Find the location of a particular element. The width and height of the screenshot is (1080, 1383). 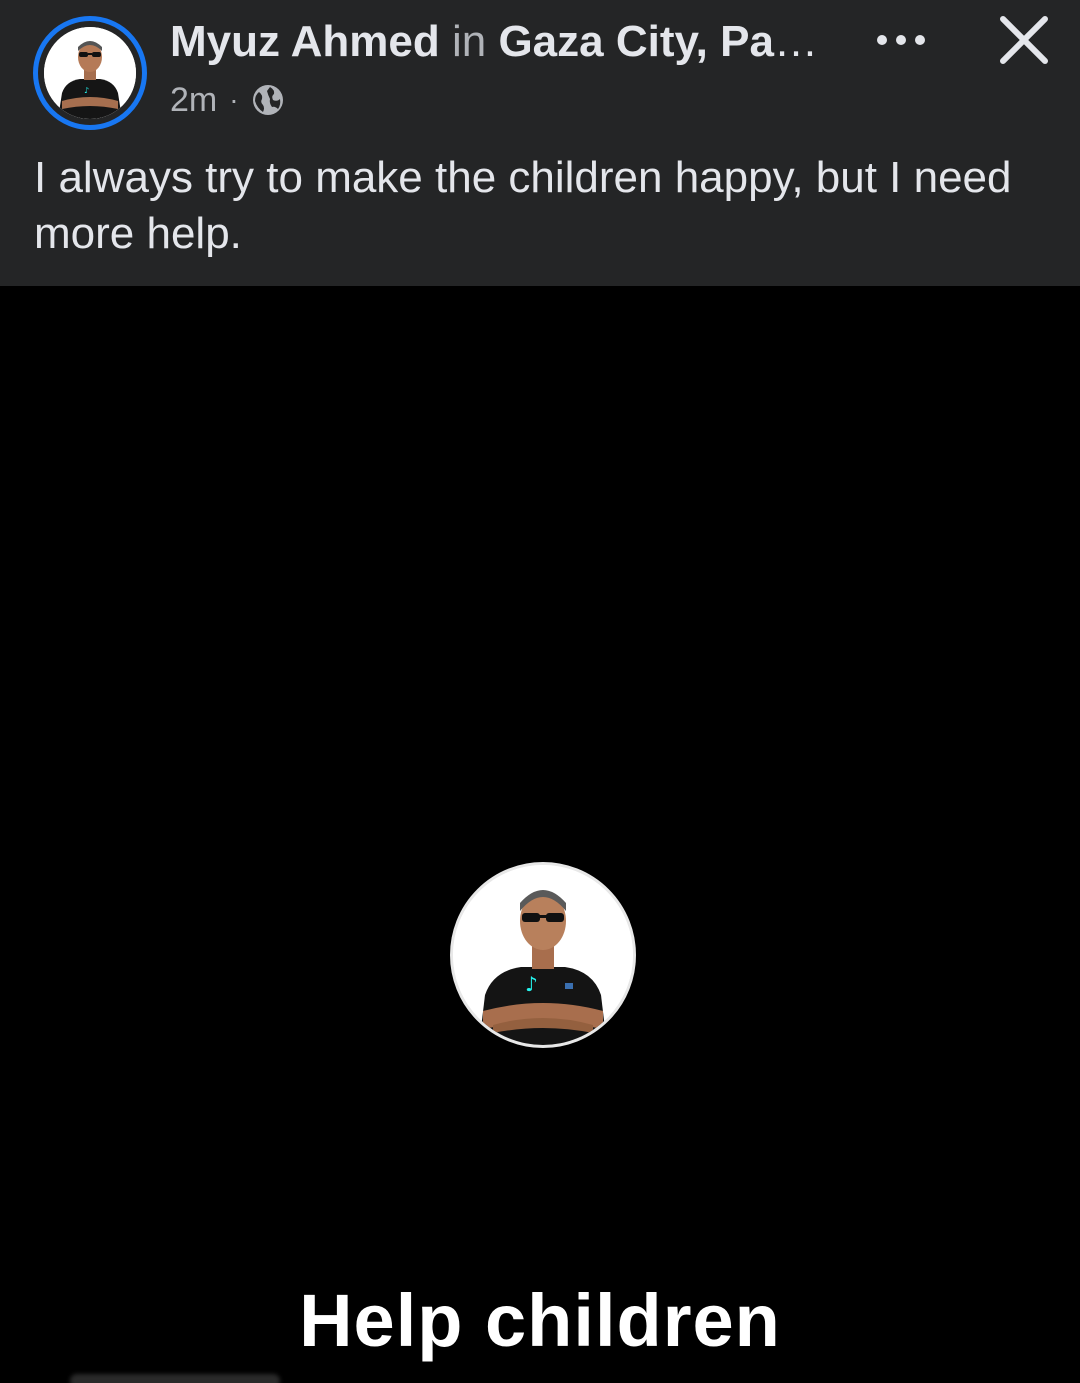

more-options-icon is located at coordinates (901, 40).